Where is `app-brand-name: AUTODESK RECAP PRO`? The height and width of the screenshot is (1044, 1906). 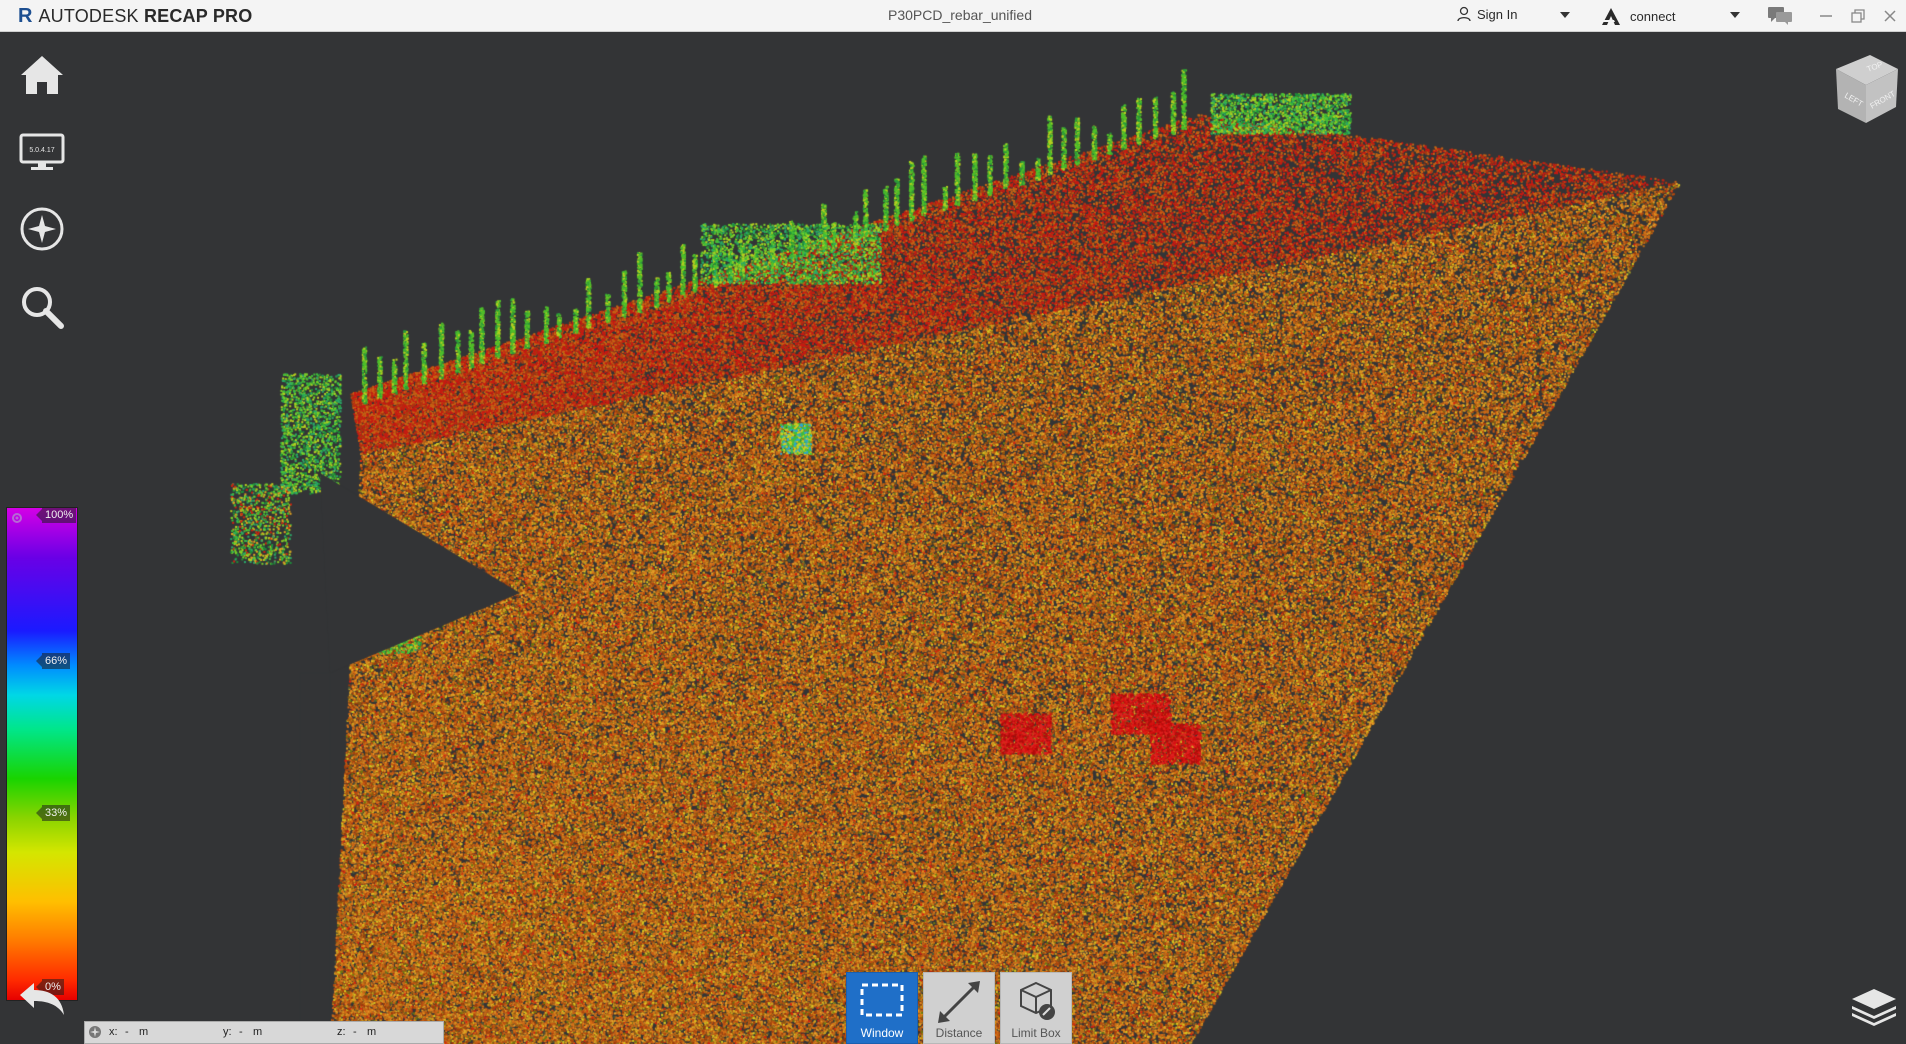 app-brand-name: AUTODESK RECAP PRO is located at coordinates (145, 16).